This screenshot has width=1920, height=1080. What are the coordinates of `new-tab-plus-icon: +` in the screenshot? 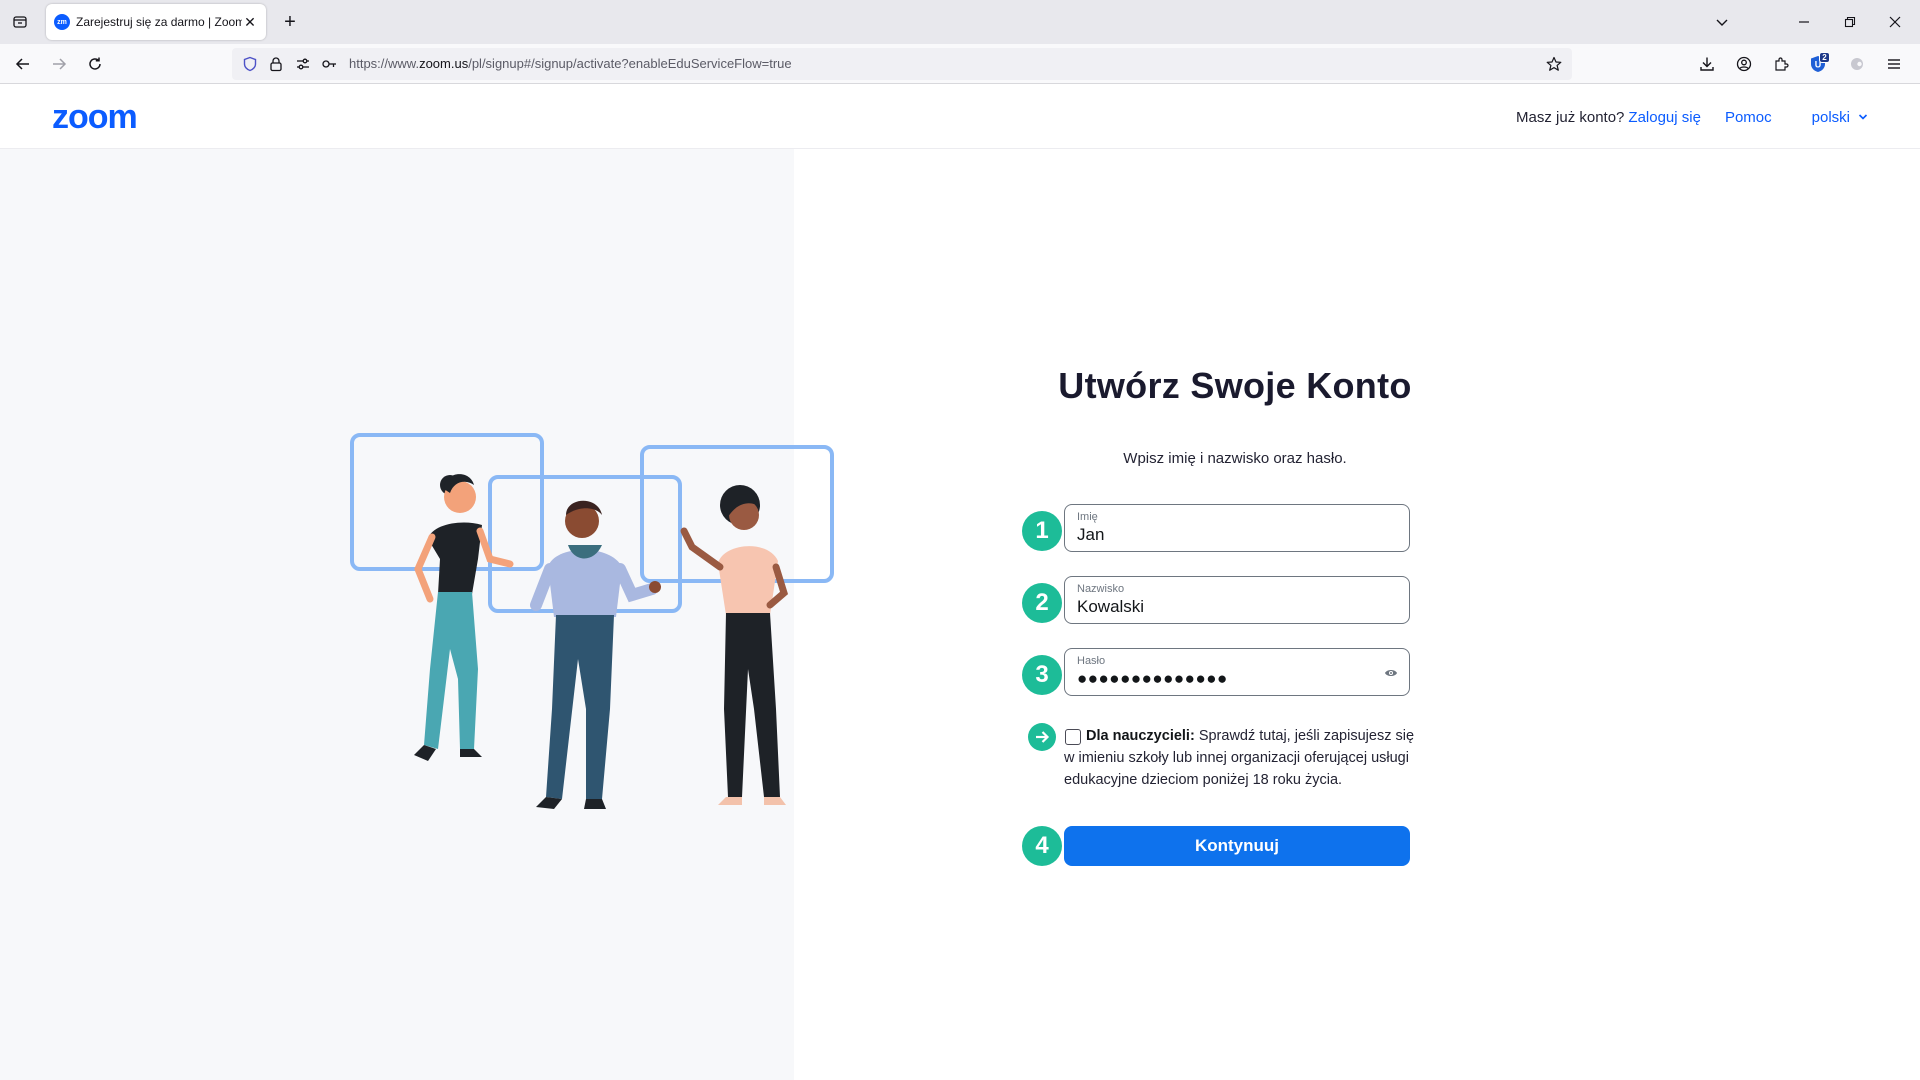 It's located at (290, 22).